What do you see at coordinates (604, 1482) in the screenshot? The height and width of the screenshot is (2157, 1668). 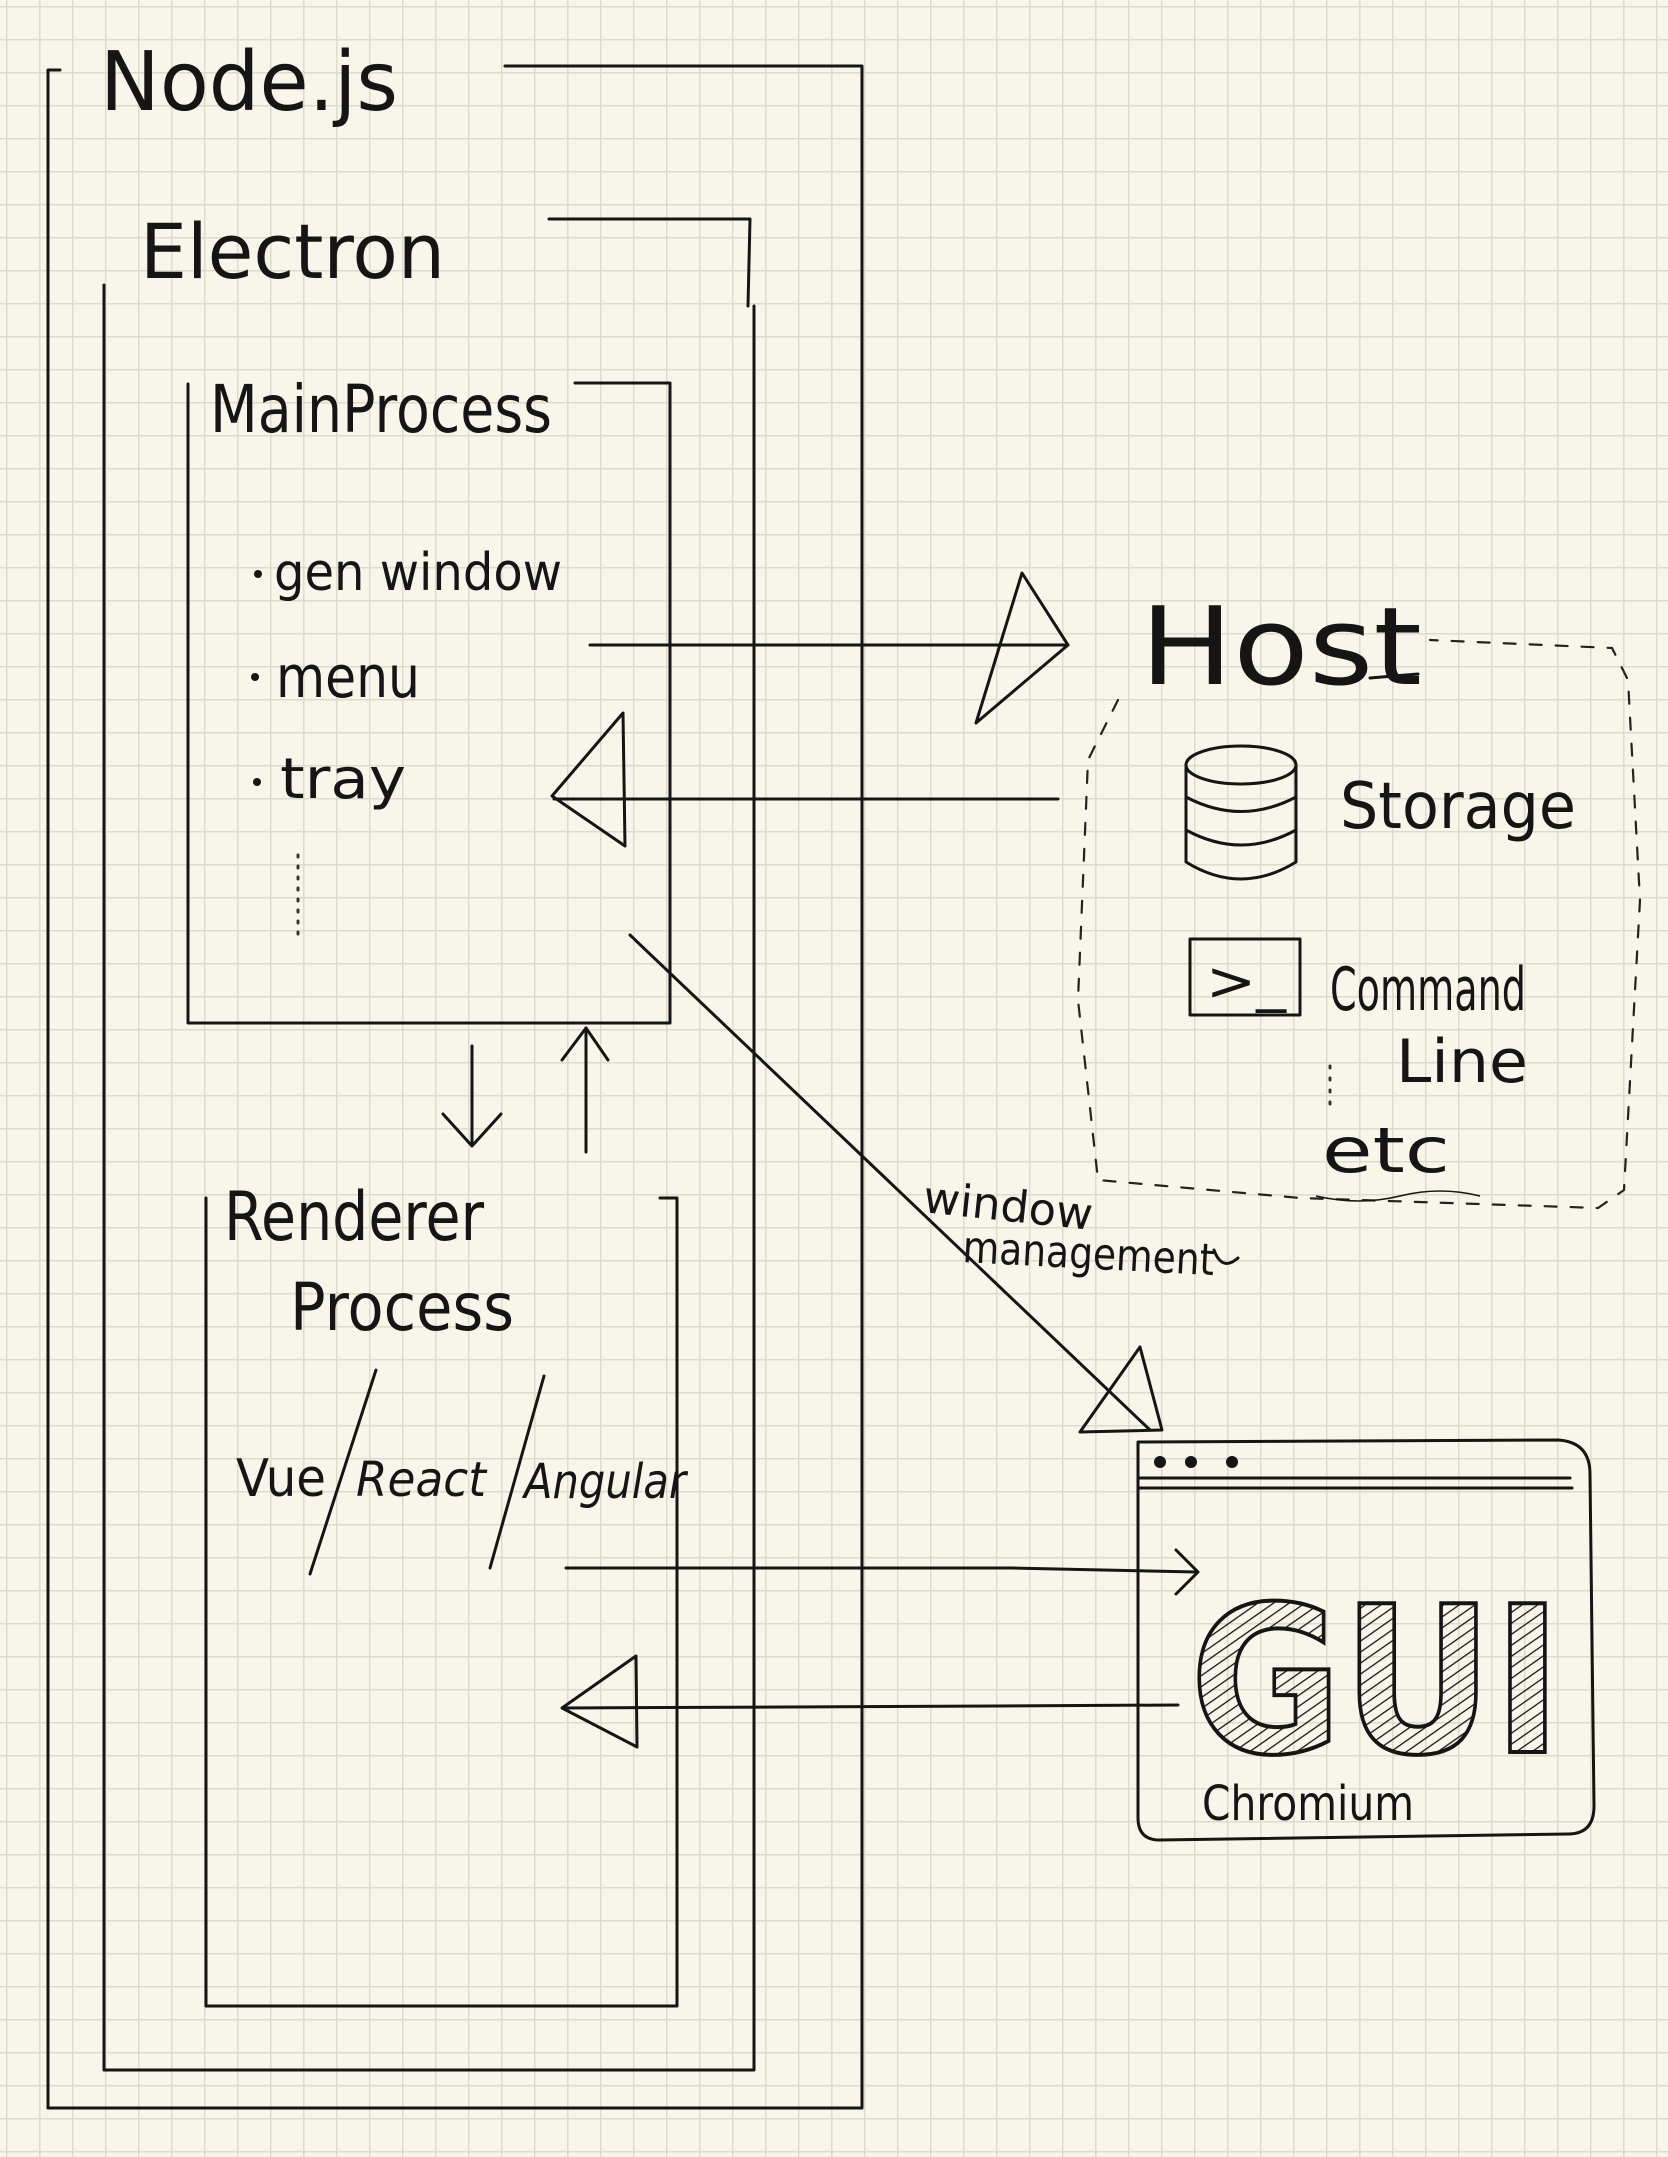 I see `framework-angular: Angular` at bounding box center [604, 1482].